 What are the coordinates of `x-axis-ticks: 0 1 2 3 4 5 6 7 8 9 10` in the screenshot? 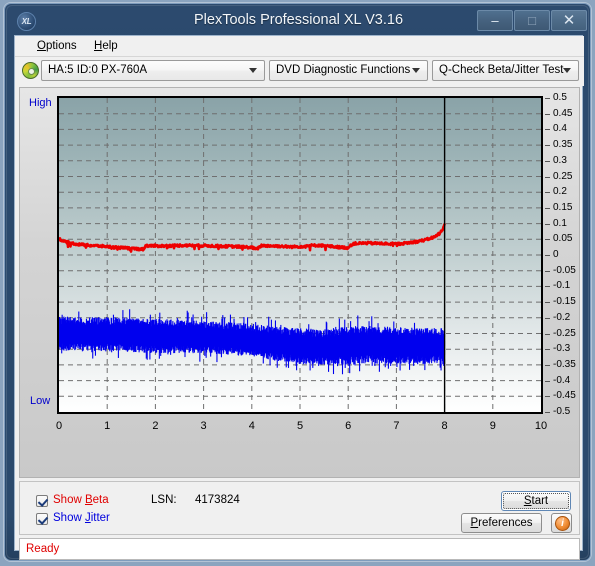 It's located at (301, 427).